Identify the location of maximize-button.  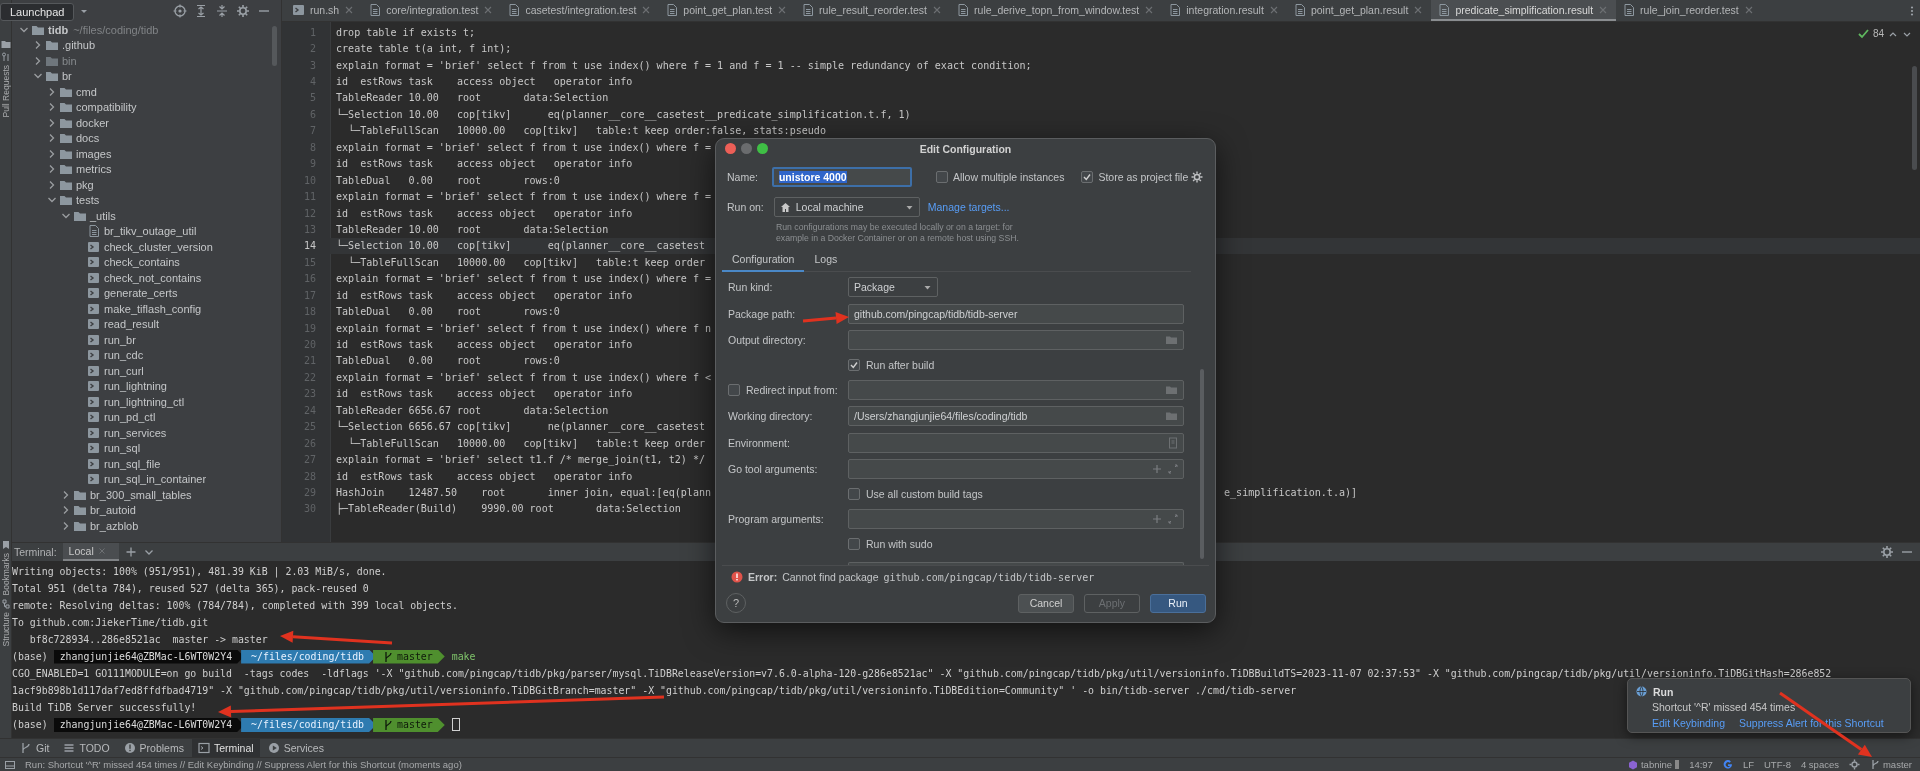
(762, 148).